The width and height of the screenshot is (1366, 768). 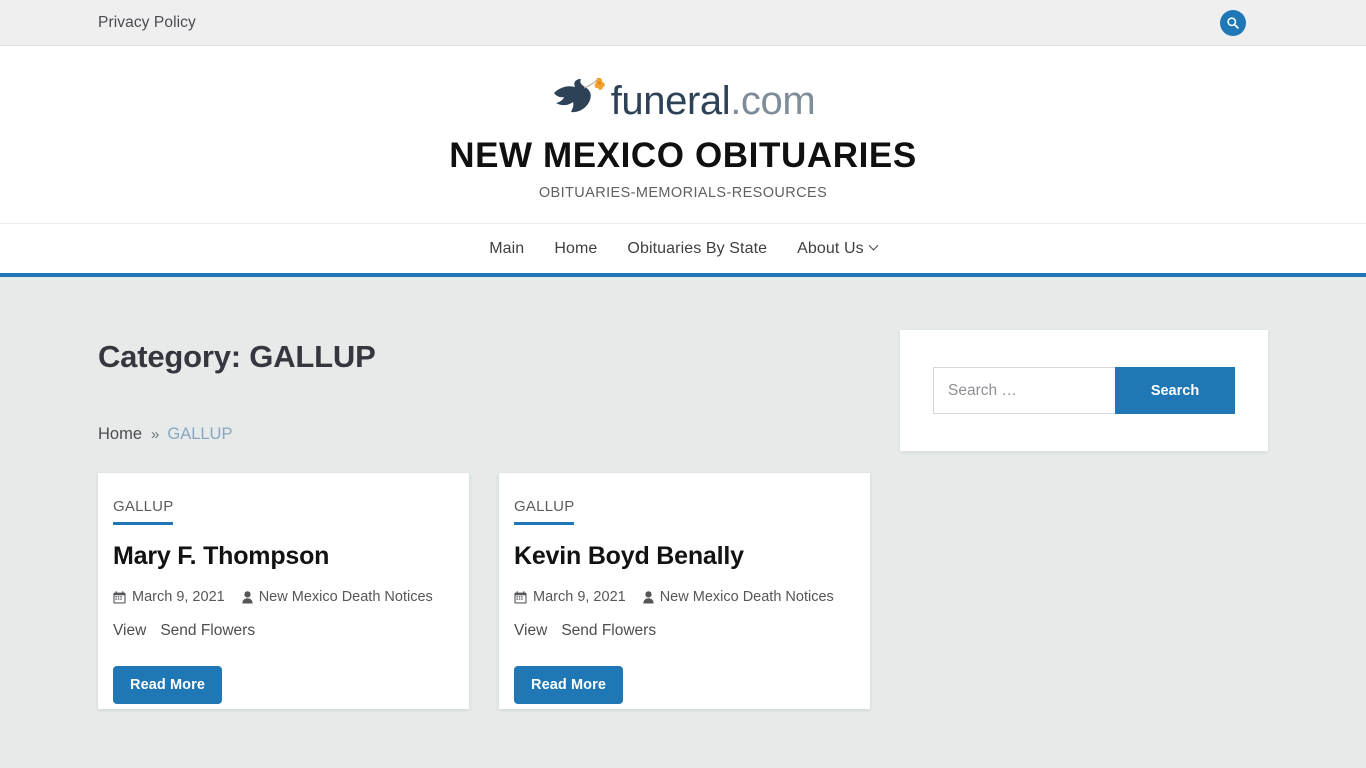 I want to click on search-icon, so click(x=1233, y=22).